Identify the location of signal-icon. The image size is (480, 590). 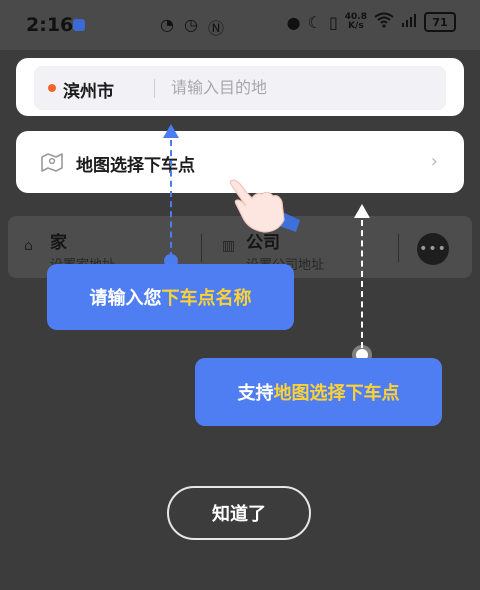
(409, 22).